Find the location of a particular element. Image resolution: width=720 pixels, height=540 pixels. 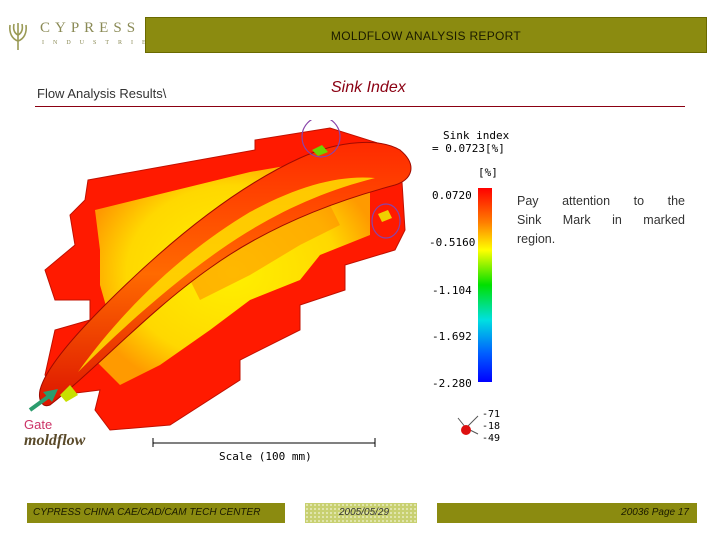

axis-value: -71 is located at coordinates (491, 414).